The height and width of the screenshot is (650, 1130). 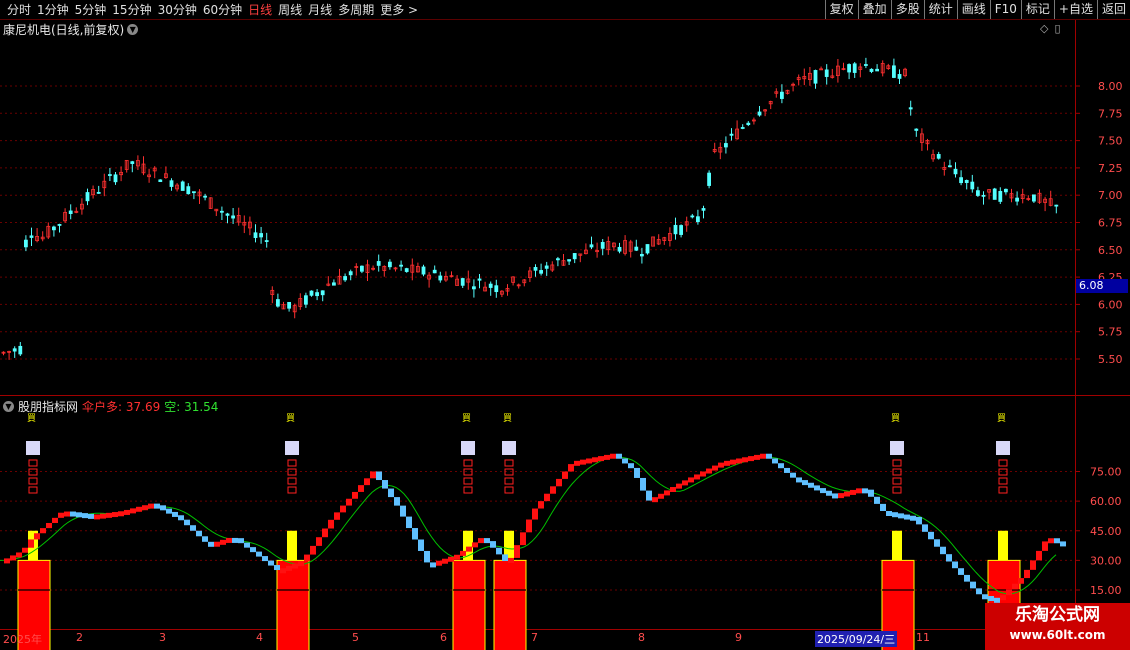 What do you see at coordinates (121, 407) in the screenshot?
I see `indicator-long-value: 伞户多: 37.69` at bounding box center [121, 407].